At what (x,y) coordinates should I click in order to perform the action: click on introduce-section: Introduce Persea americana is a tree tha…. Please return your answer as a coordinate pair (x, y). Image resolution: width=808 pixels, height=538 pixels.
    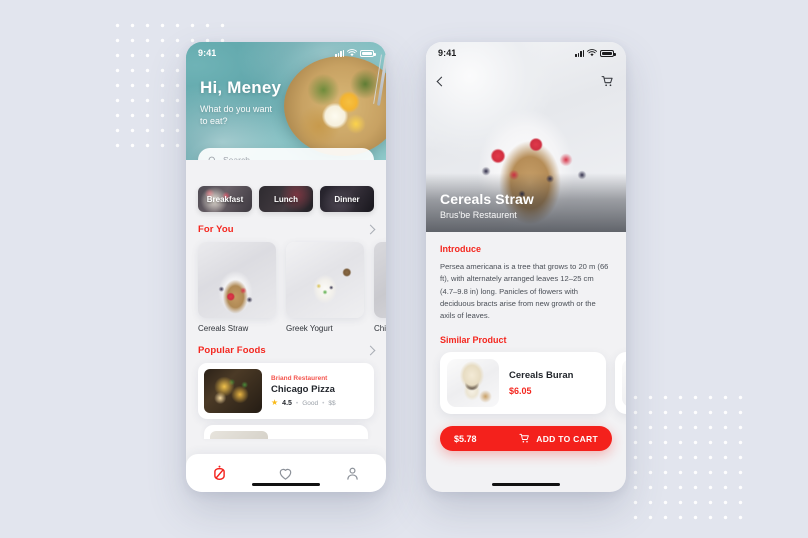
    Looking at the image, I should click on (526, 277).